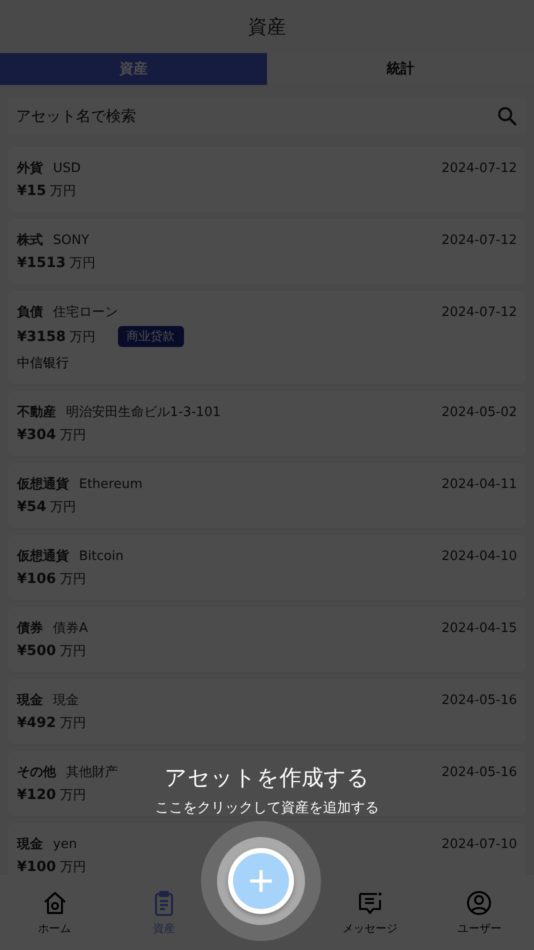 This screenshot has width=534, height=950. Describe the element at coordinates (479, 844) in the screenshot. I see `asset-date: 2024-07-10` at that location.